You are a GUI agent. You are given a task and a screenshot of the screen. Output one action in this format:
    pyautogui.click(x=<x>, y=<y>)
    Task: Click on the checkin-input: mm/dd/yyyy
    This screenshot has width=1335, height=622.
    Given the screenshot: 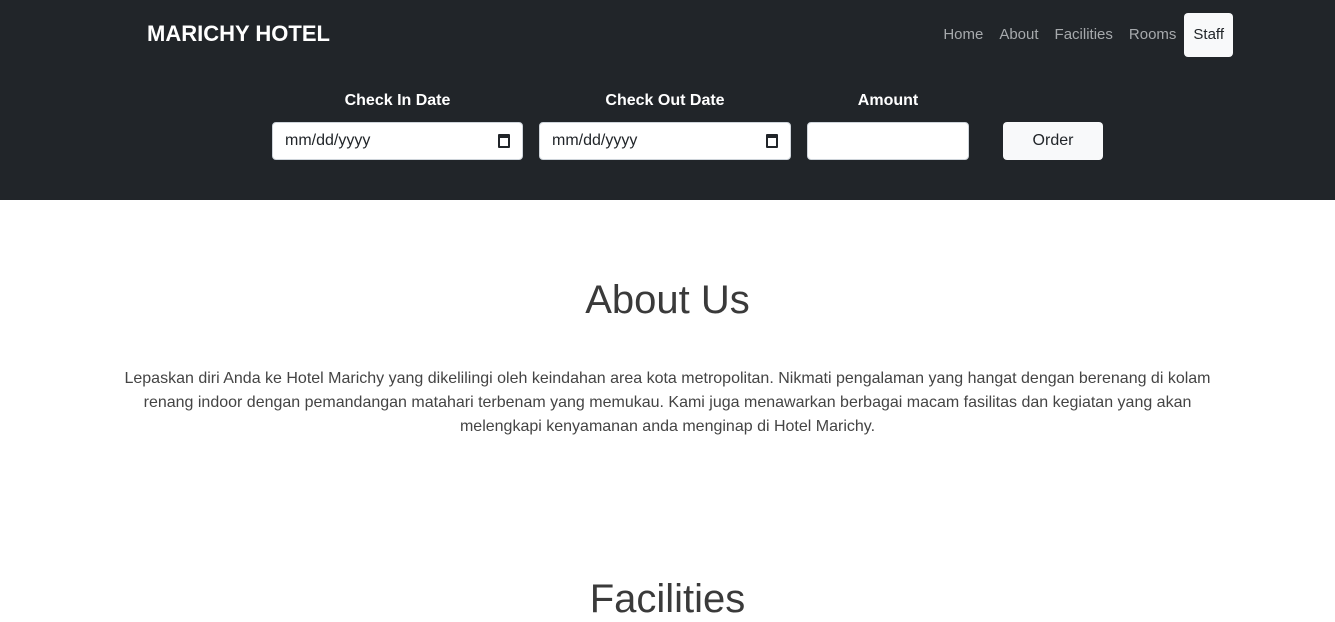 What is the action you would take?
    pyautogui.click(x=397, y=141)
    